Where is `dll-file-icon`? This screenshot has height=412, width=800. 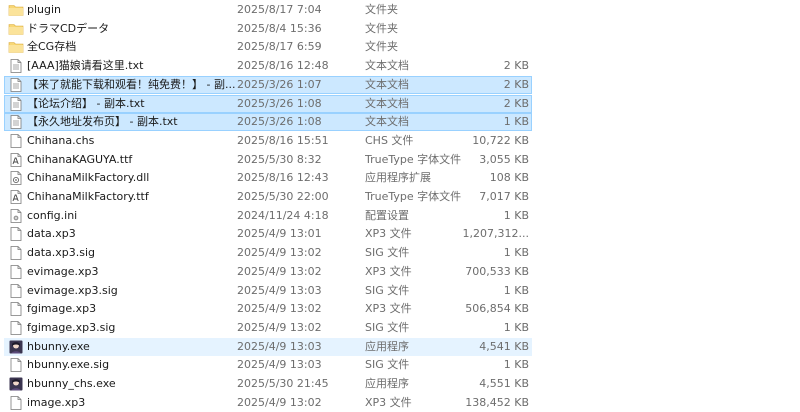
dll-file-icon is located at coordinates (16, 178).